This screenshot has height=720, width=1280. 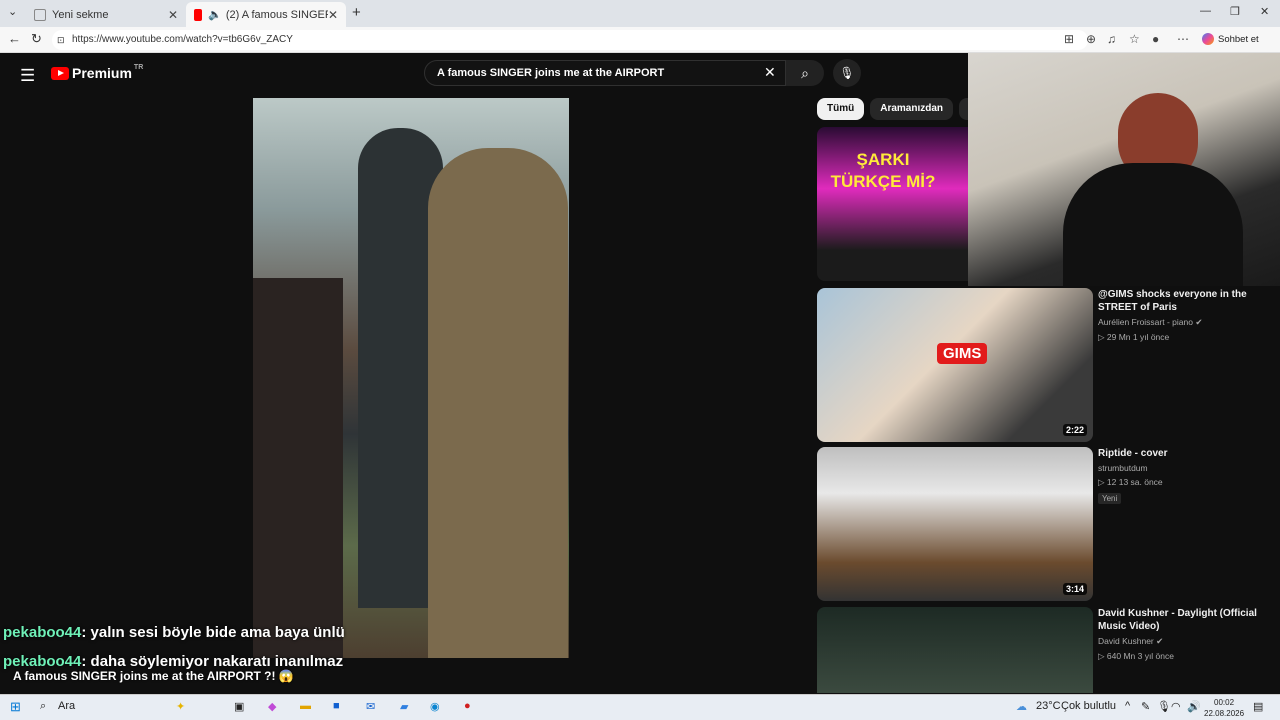 I want to click on video-meta: ▷ 640 Mn 3 yıl önce, so click(x=1136, y=656).